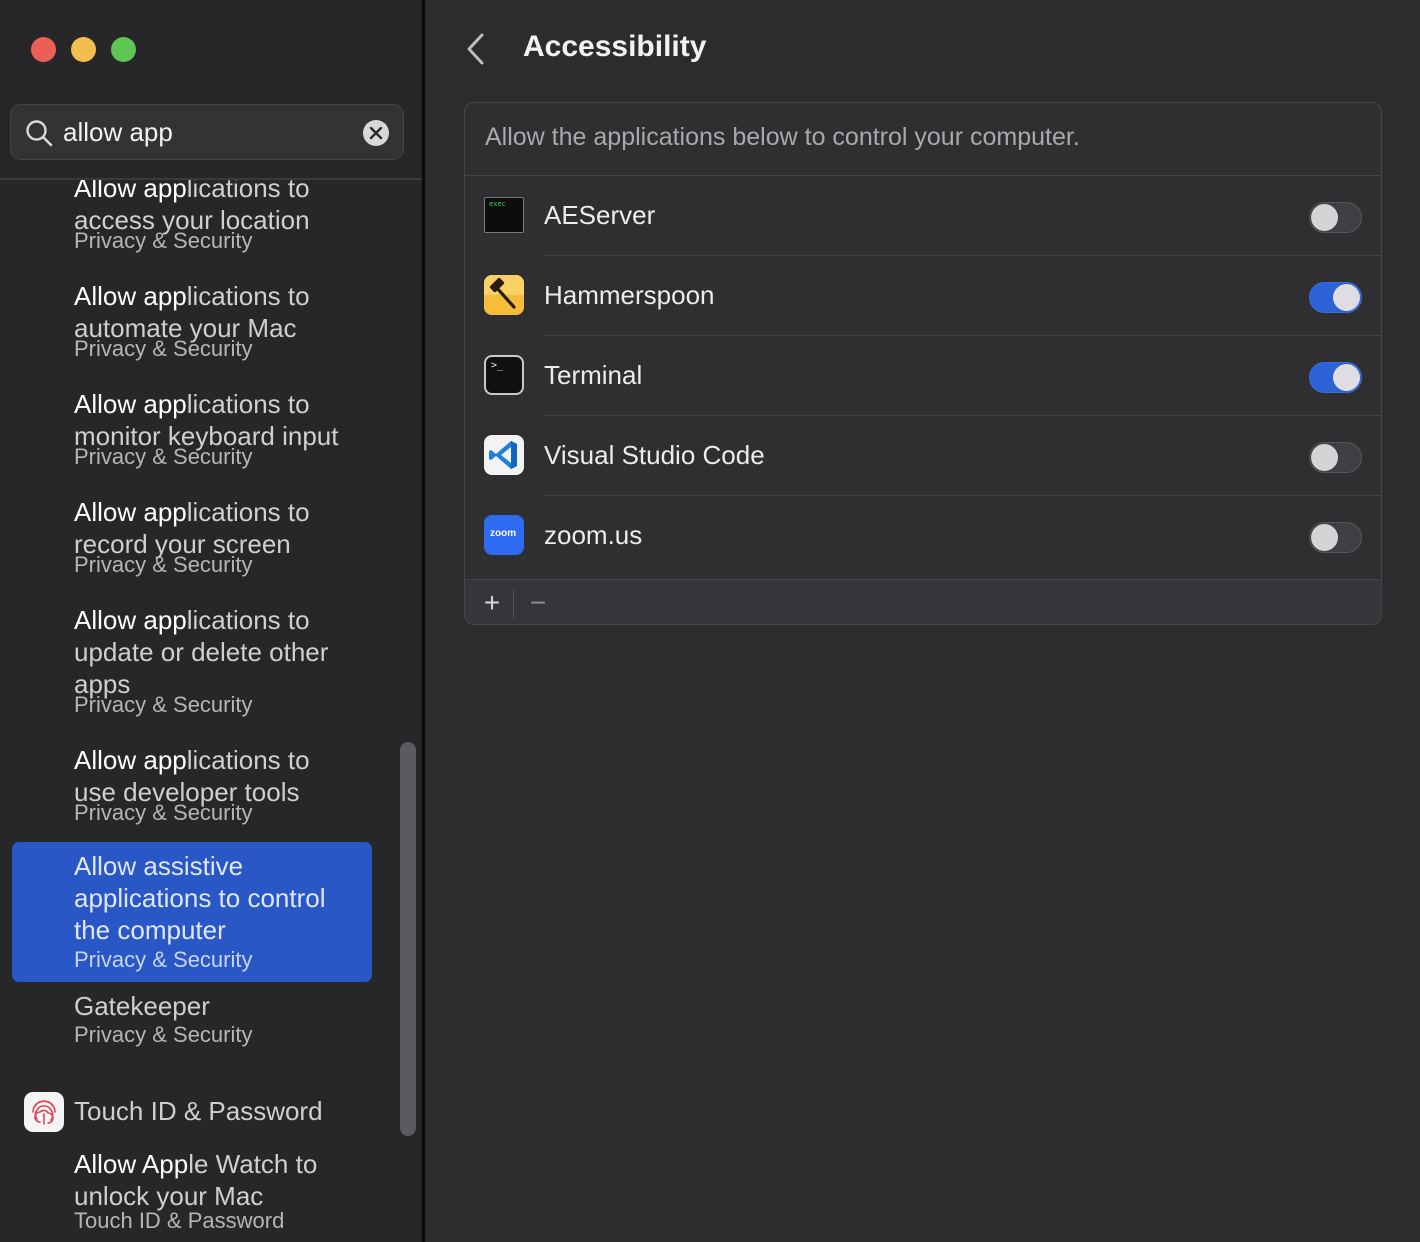  I want to click on result-category: Touch ID & Password, so click(179, 1220).